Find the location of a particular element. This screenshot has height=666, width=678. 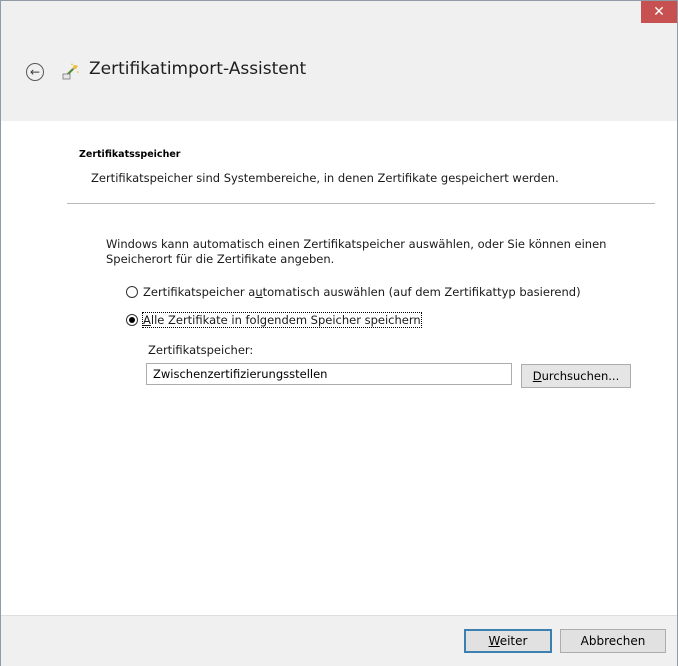

store-field: Zwischenzertifizierungsstellen is located at coordinates (329, 374).